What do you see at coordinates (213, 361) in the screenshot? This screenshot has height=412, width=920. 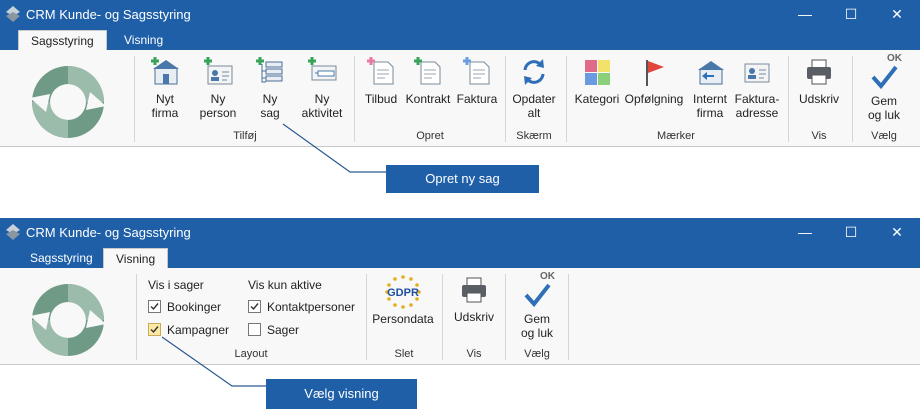 I see `leader-line-bottom` at bounding box center [213, 361].